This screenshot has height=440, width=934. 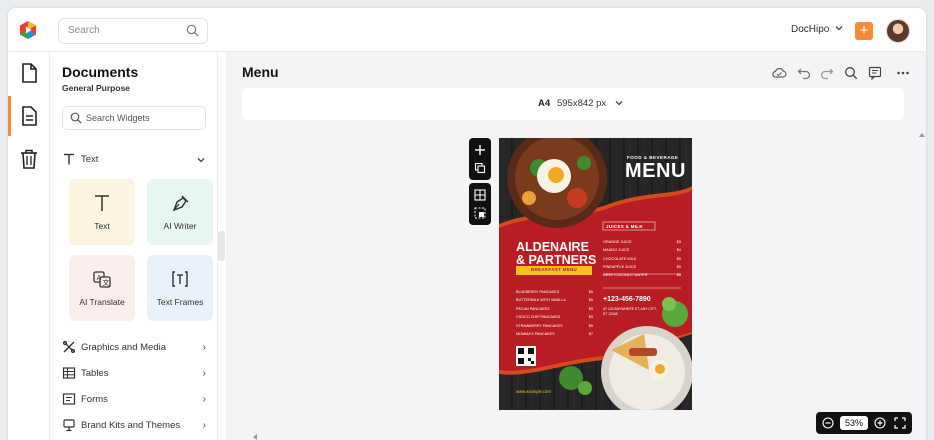 I want to click on select-area-button, so click(x=480, y=213).